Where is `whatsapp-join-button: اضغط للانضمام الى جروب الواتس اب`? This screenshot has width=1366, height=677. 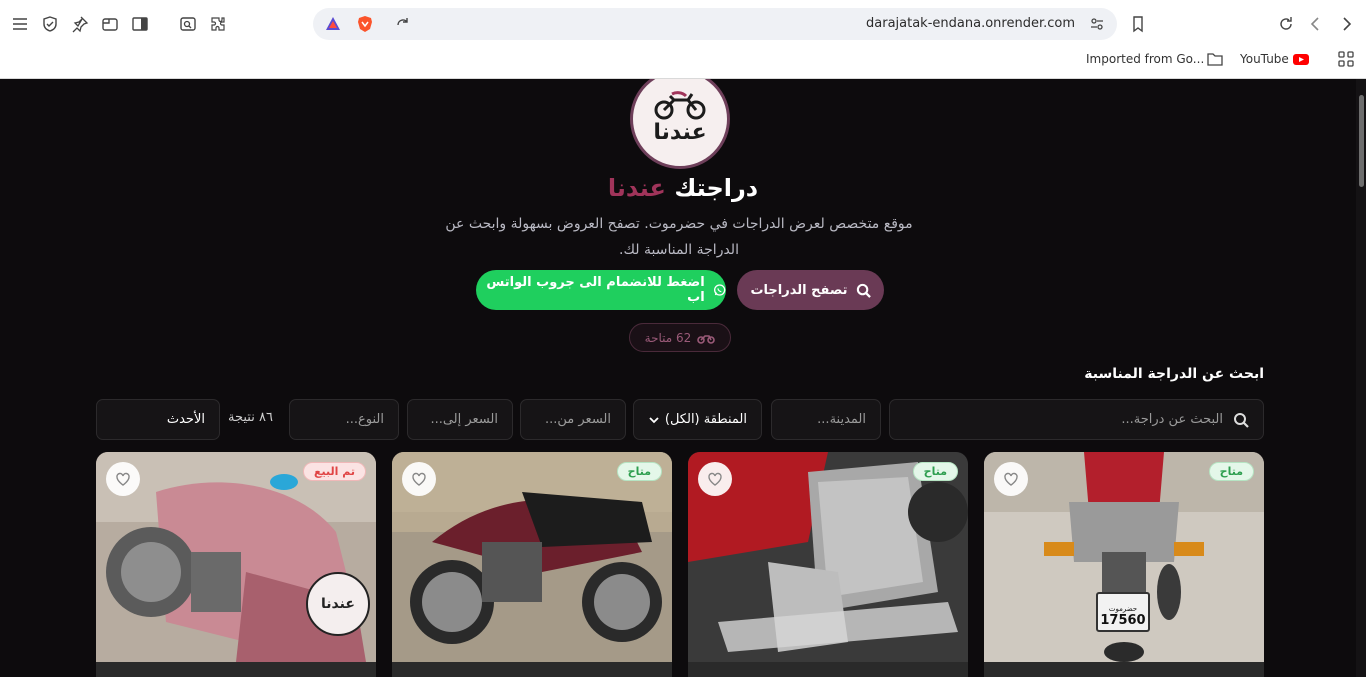 whatsapp-join-button: اضغط للانضمام الى جروب الواتس اب is located at coordinates (601, 290).